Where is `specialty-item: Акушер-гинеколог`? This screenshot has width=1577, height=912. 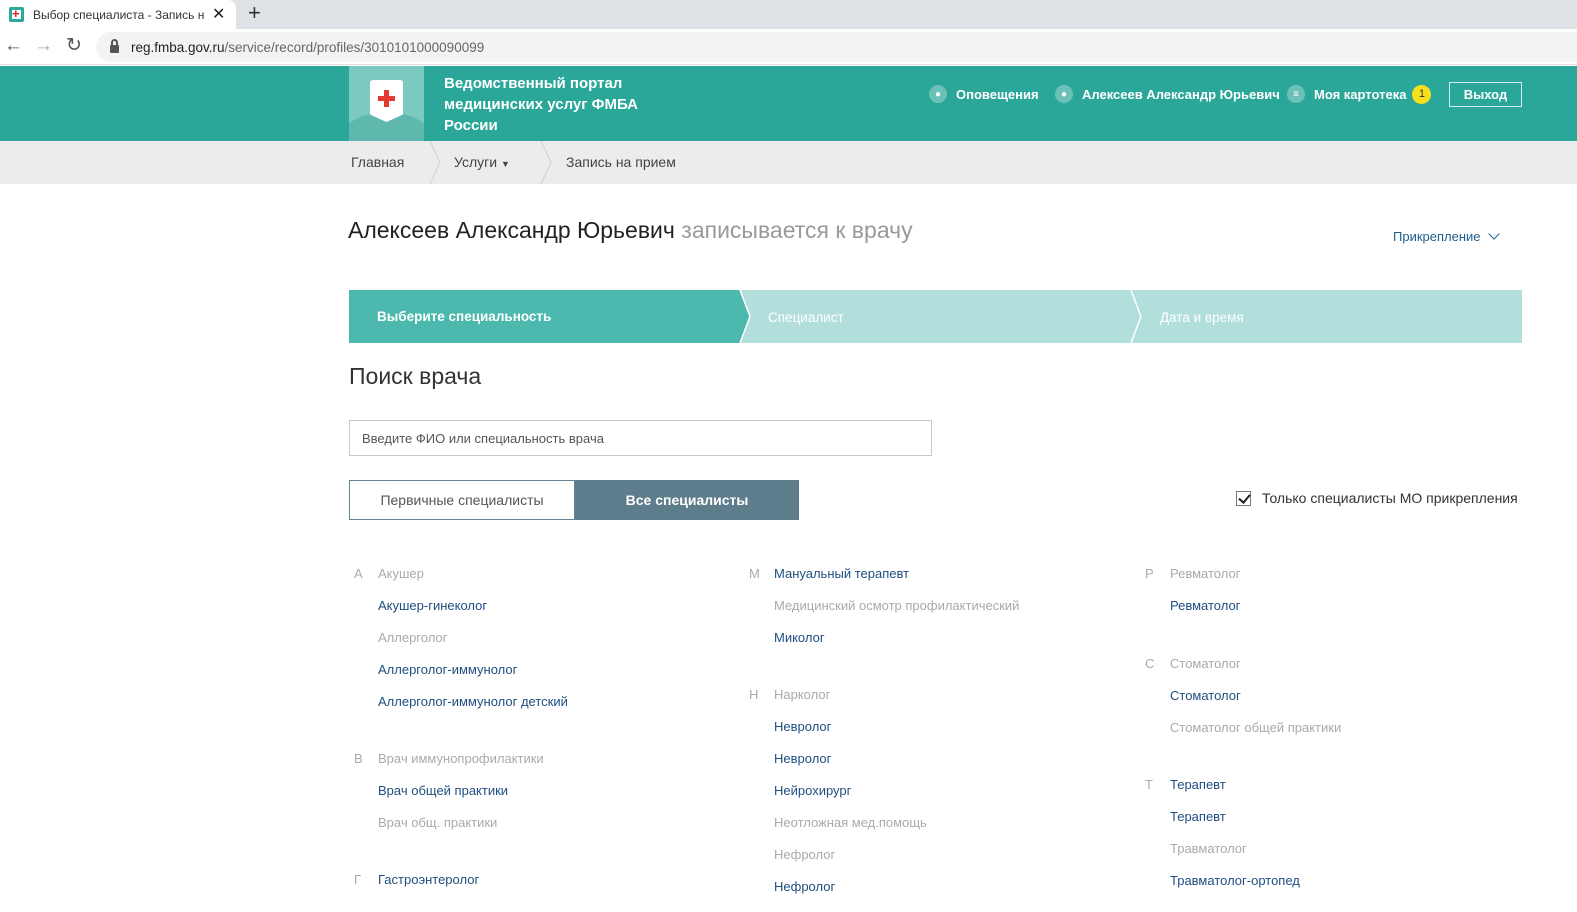
specialty-item: Акушер-гинеколог is located at coordinates (432, 605).